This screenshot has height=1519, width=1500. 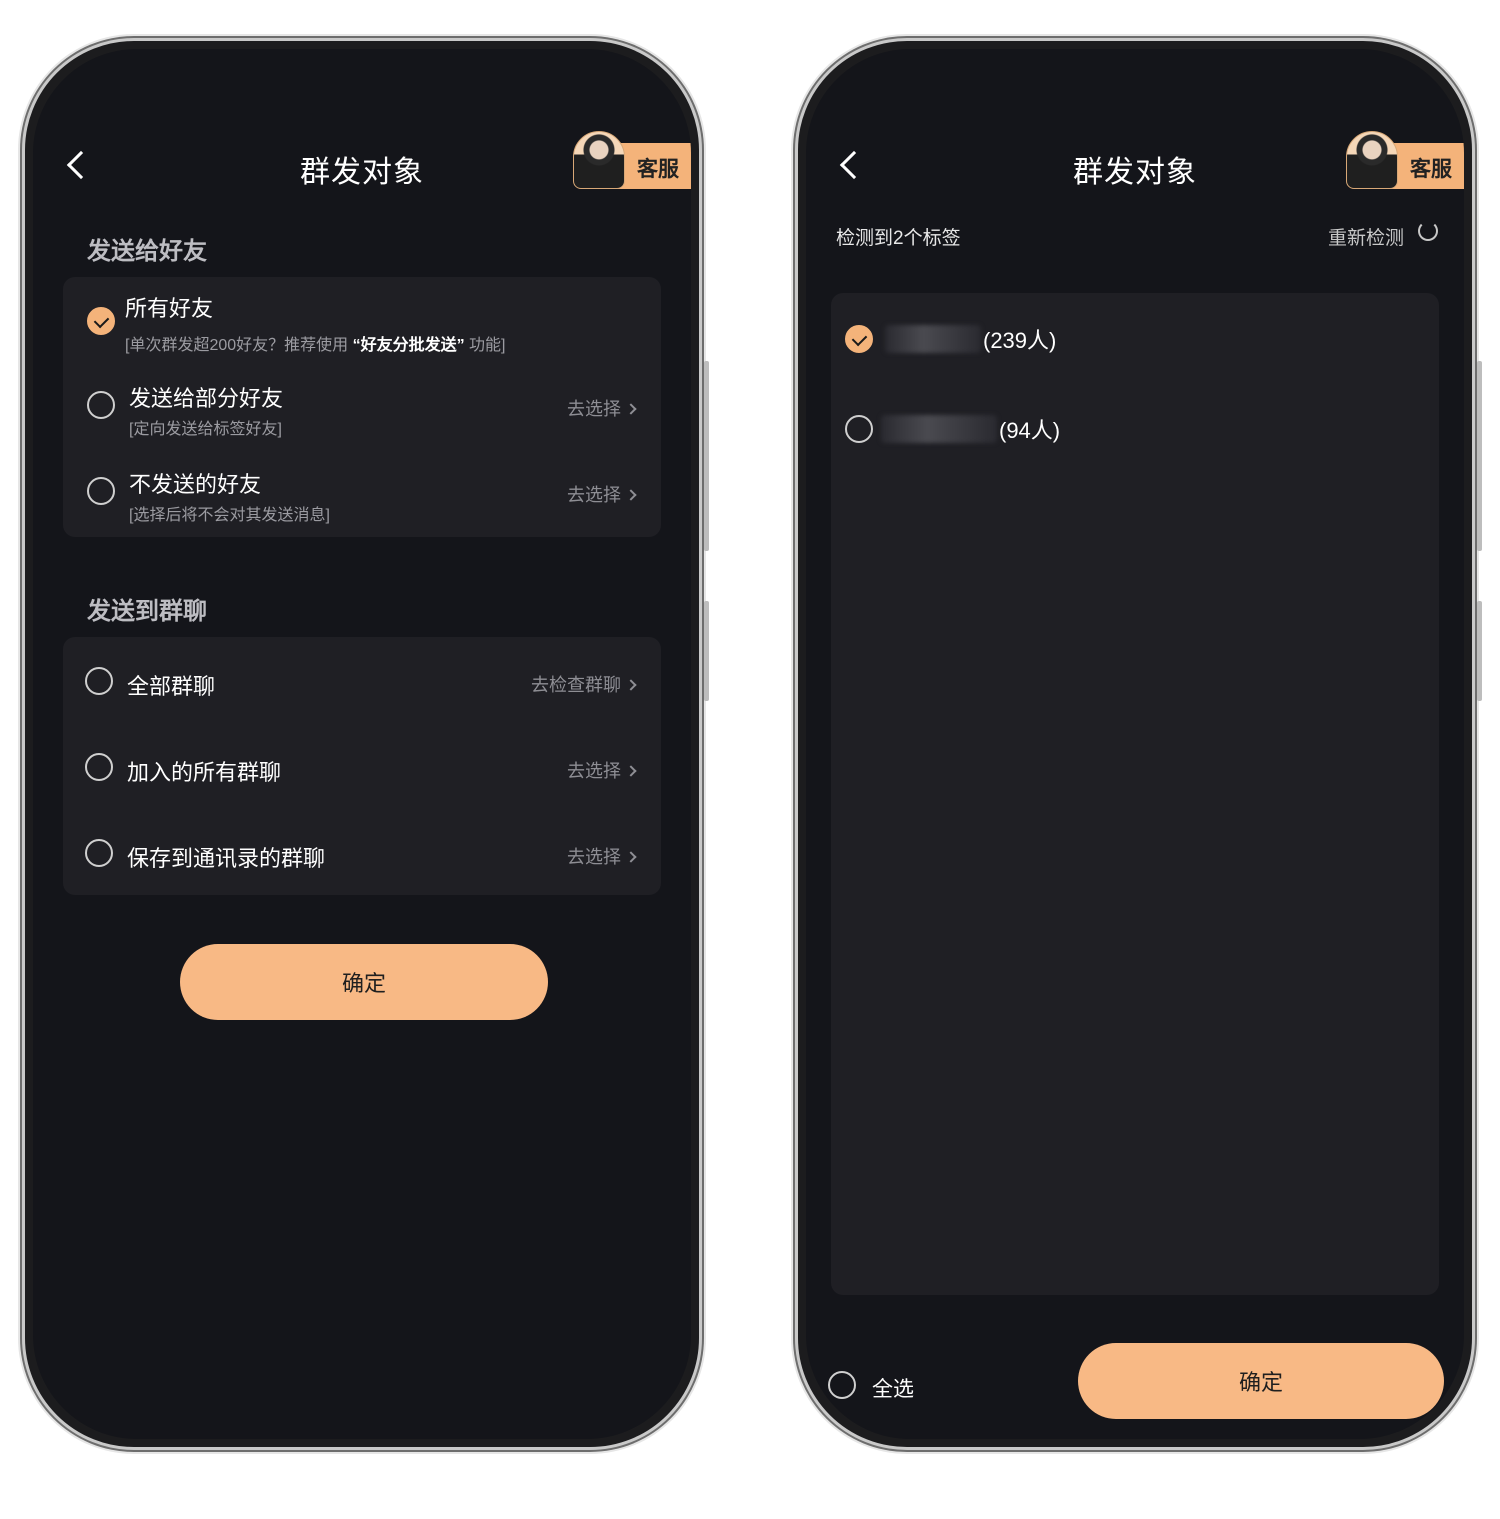 I want to click on option-joined-groups: 加入的所有群聊 去选择, so click(x=362, y=767).